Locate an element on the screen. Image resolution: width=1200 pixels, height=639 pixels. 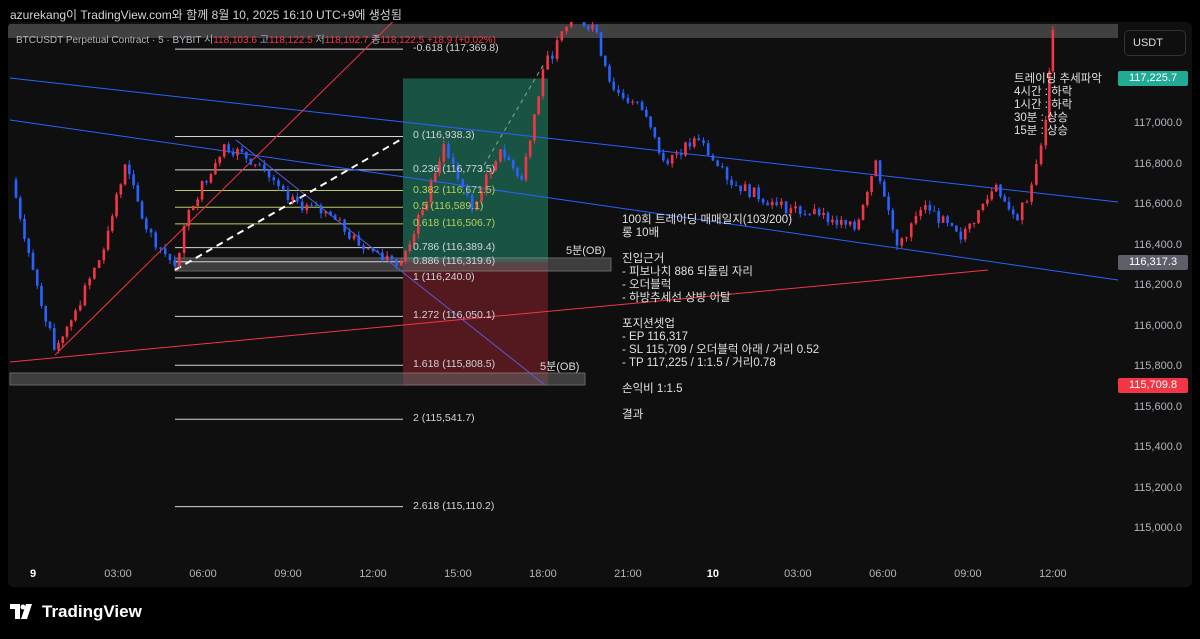
time-tick: 21:00 is located at coordinates (628, 574).